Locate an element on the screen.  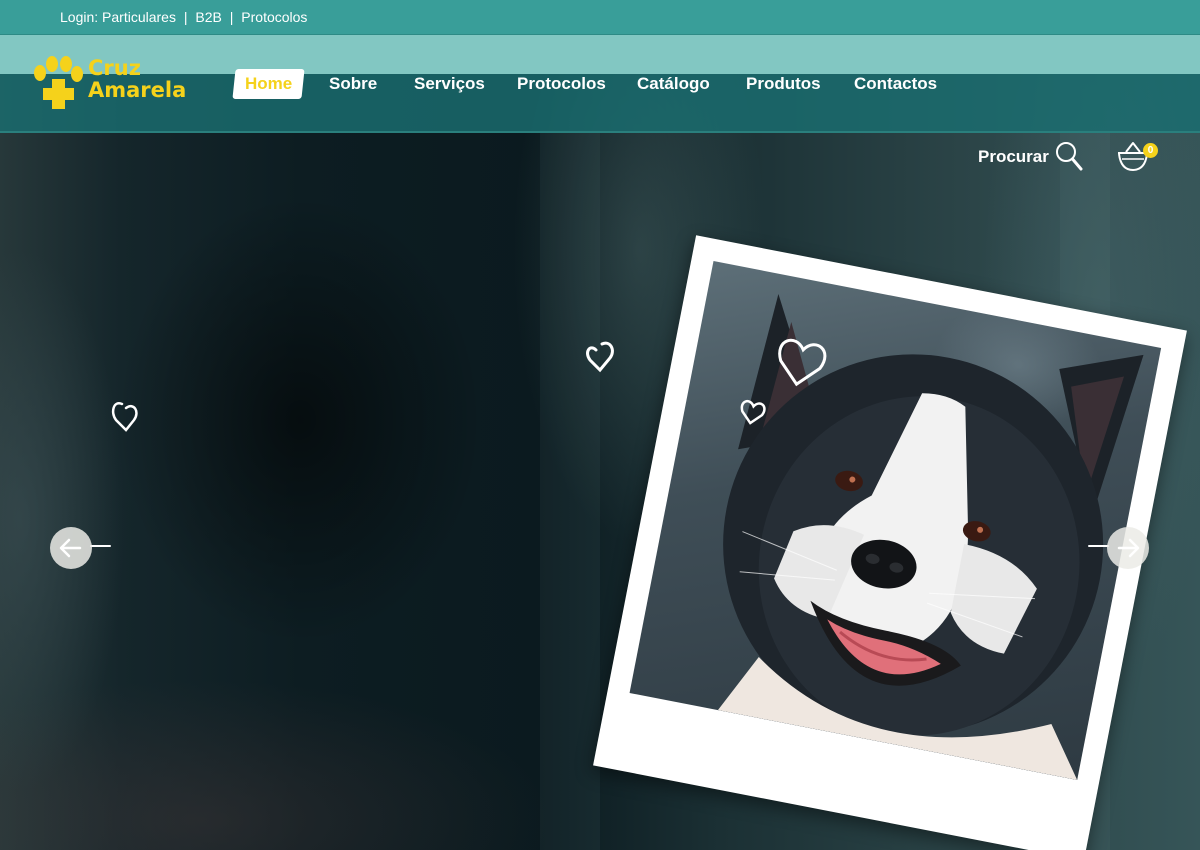
nav-item-servicos: Serviços is located at coordinates (449, 84).